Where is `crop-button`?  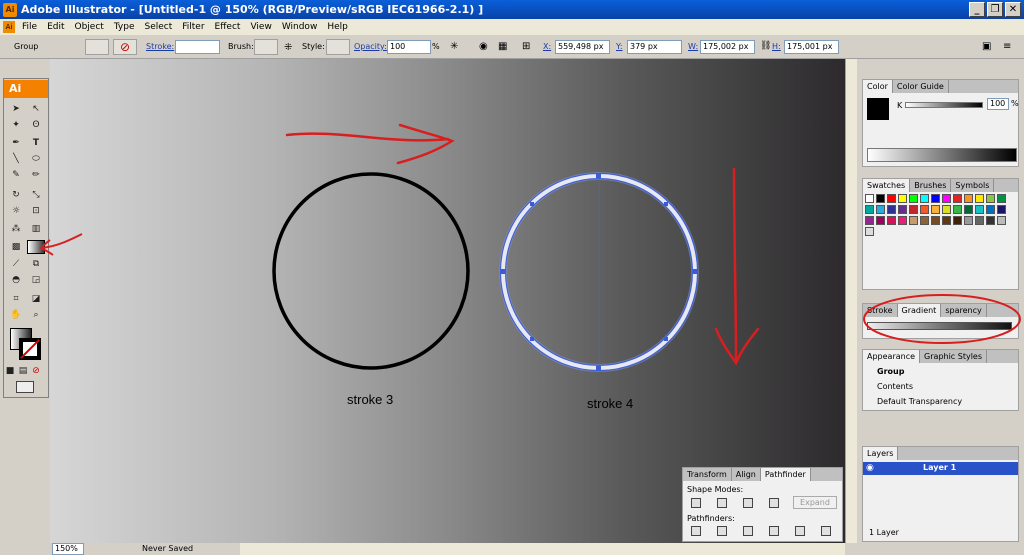 crop-button is located at coordinates (774, 531).